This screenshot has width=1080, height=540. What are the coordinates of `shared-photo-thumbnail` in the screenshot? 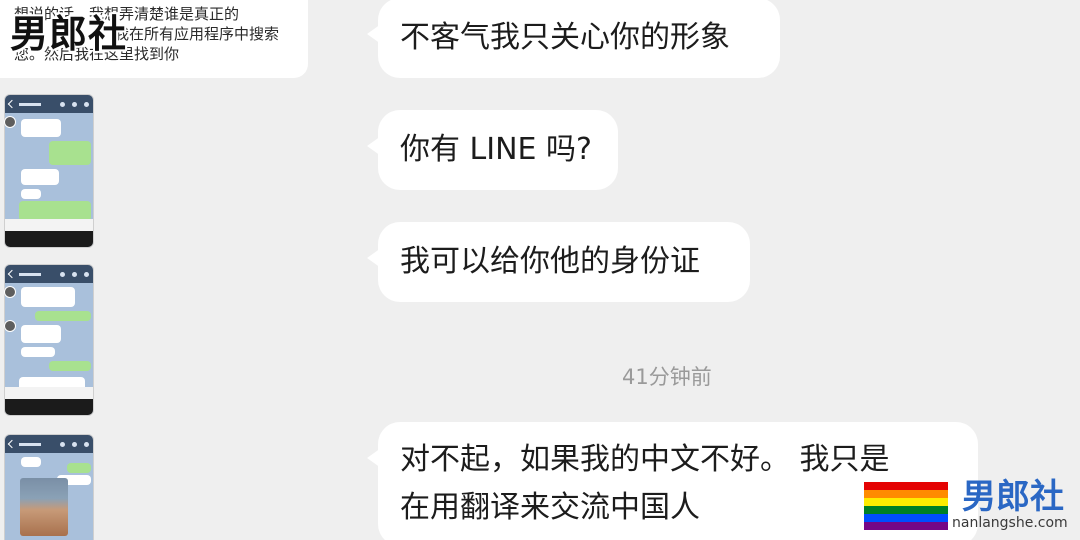 It's located at (44, 507).